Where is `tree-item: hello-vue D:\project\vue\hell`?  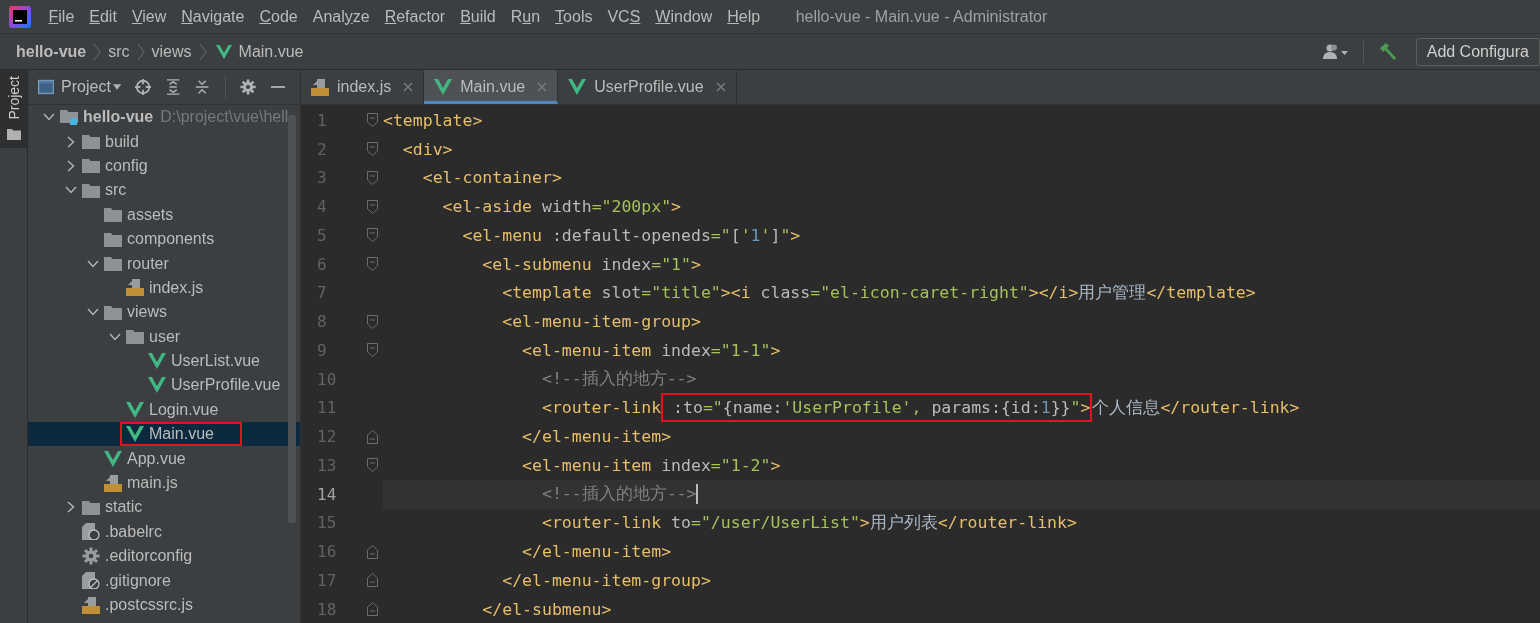
tree-item: hello-vue D:\project\vue\hell is located at coordinates (164, 117).